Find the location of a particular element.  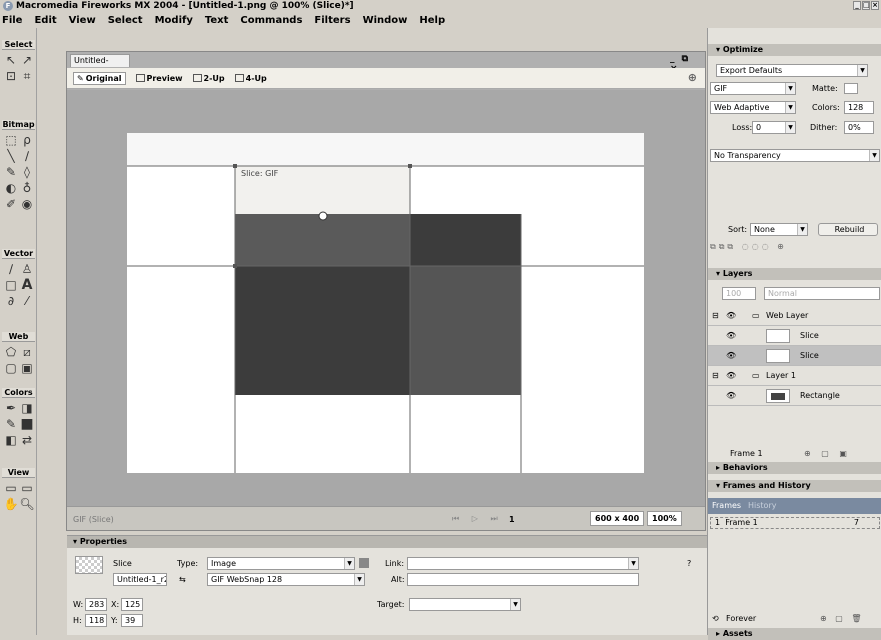

tab-4up: 4-Up is located at coordinates (250, 78).